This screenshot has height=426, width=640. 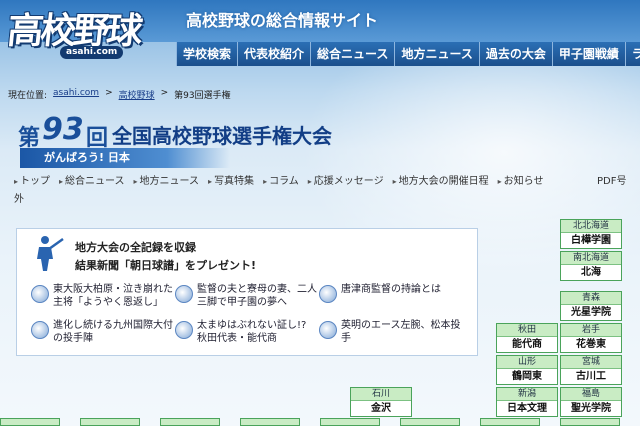 What do you see at coordinates (19, 197) in the screenshot?
I see `subnav-wrap: 外` at bounding box center [19, 197].